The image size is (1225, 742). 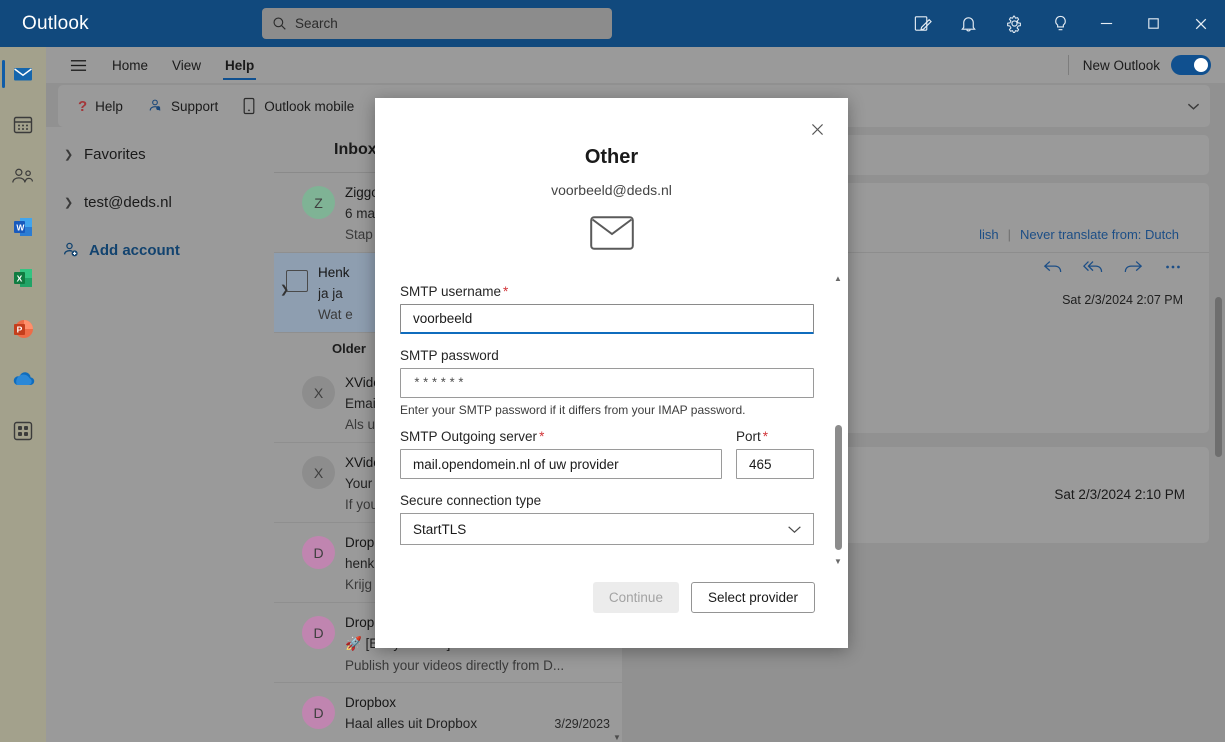 I want to click on tab-help: Help, so click(x=239, y=65).